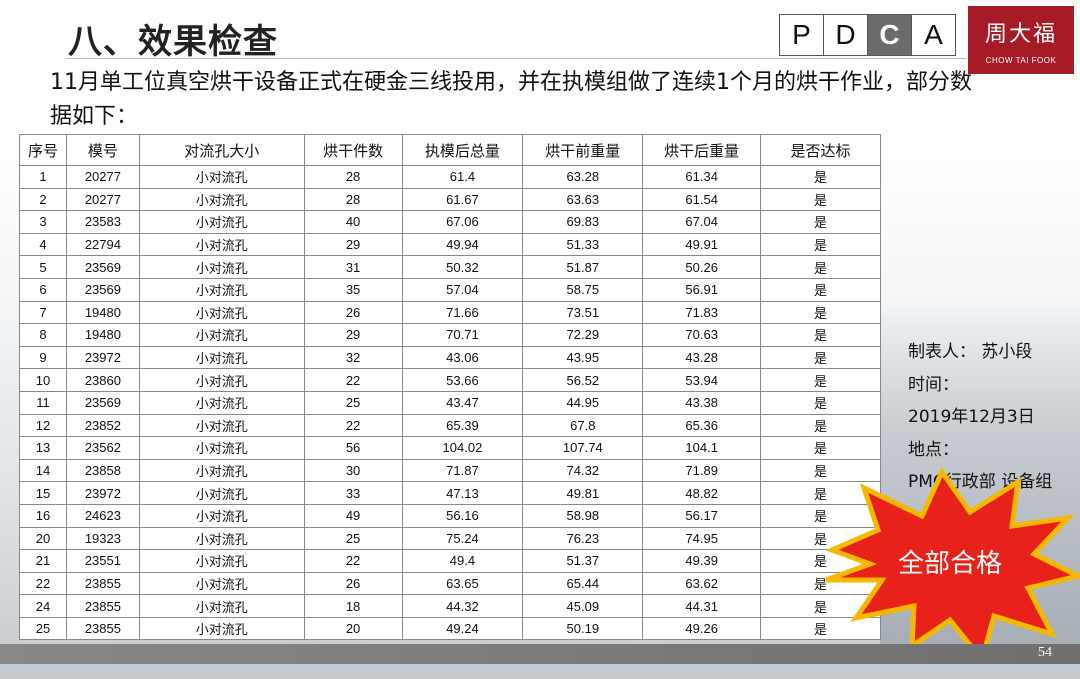 The image size is (1080, 679). What do you see at coordinates (43, 583) in the screenshot?
I see `cell-index: 22` at bounding box center [43, 583].